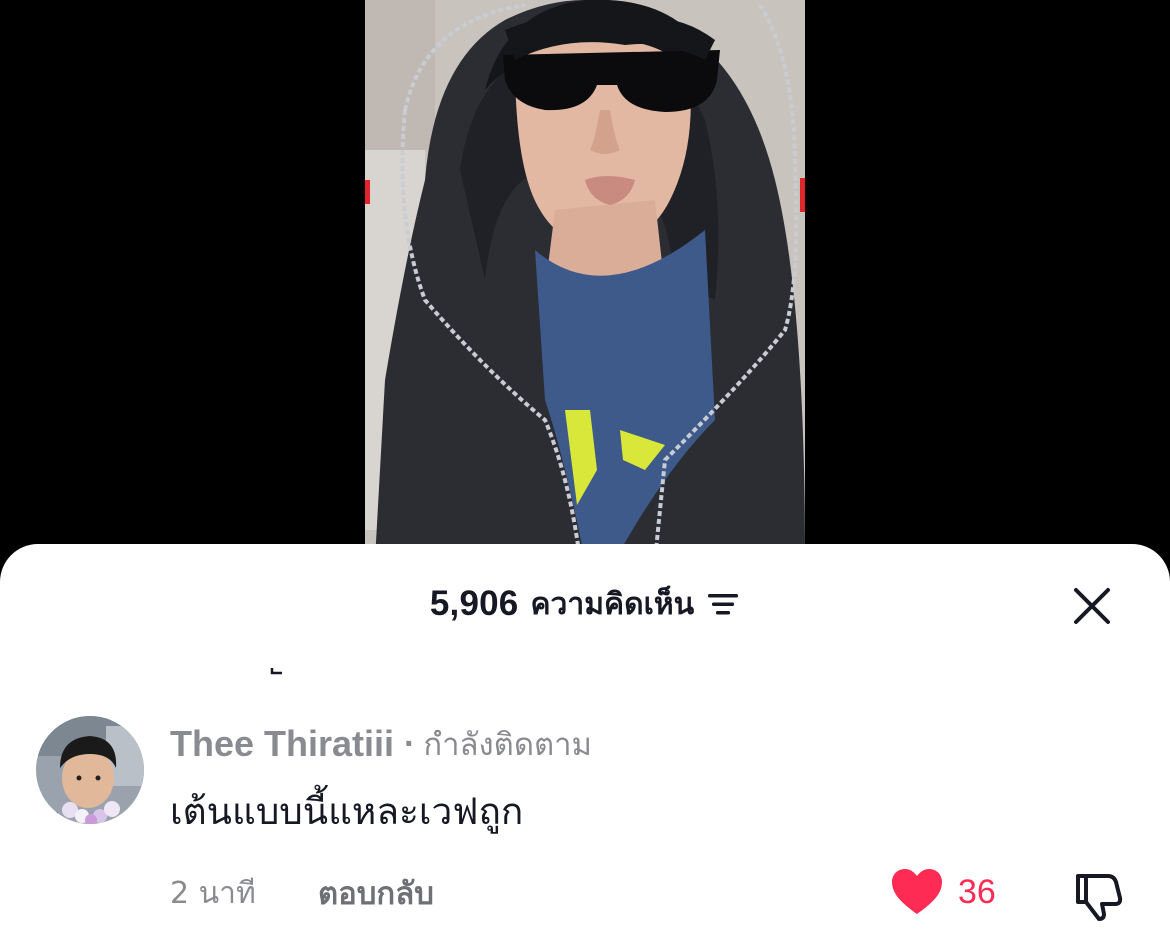 The height and width of the screenshot is (940, 1170). What do you see at coordinates (376, 893) in the screenshot?
I see `reply-button: ตอบกลับ` at bounding box center [376, 893].